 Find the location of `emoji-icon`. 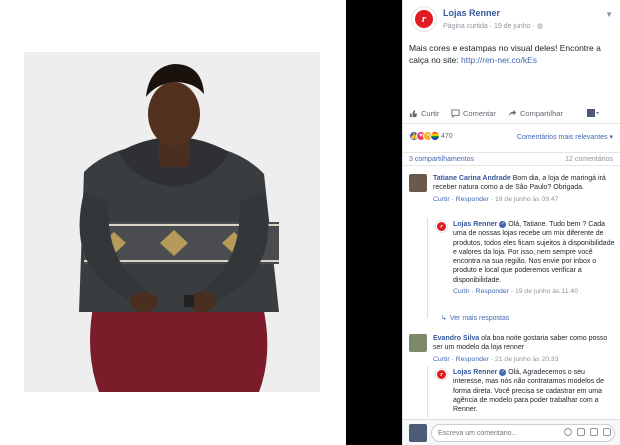

emoji-icon is located at coordinates (568, 432).